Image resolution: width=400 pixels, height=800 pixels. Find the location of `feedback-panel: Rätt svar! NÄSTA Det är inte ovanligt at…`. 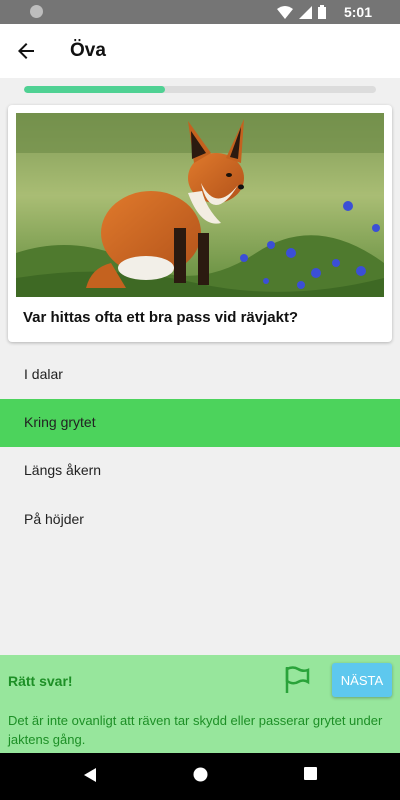

feedback-panel: Rätt svar! NÄSTA Det är inte ovanligt at… is located at coordinates (200, 704).